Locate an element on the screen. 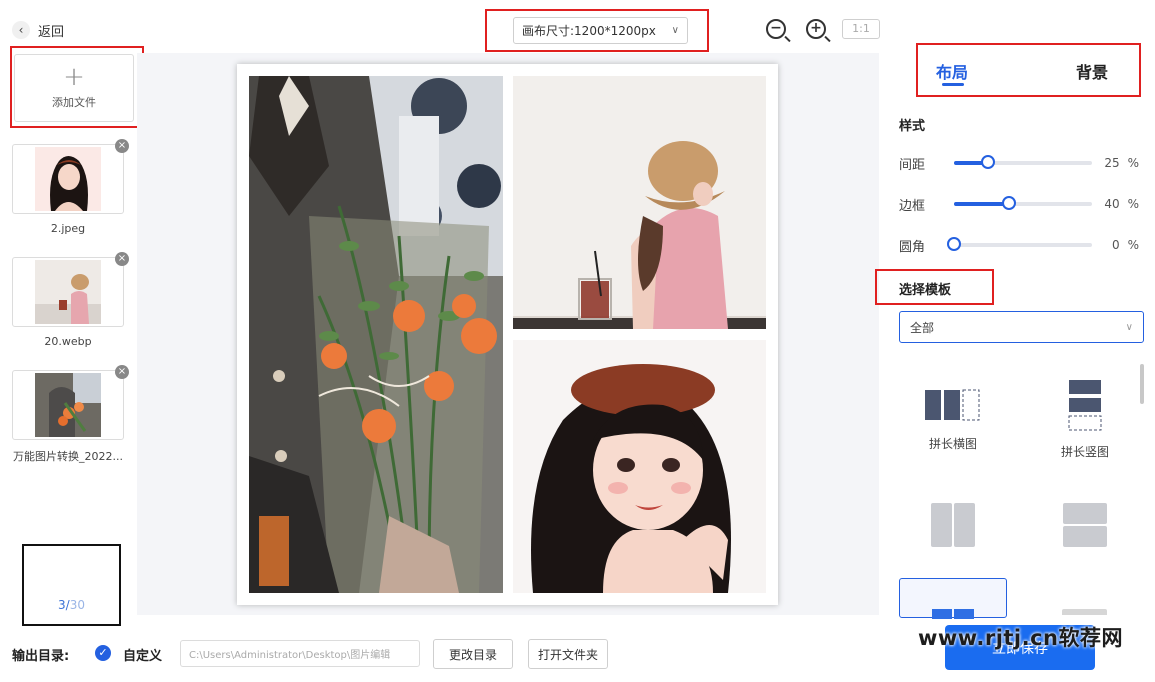  template-section-title: 选择模板 is located at coordinates (925, 290).